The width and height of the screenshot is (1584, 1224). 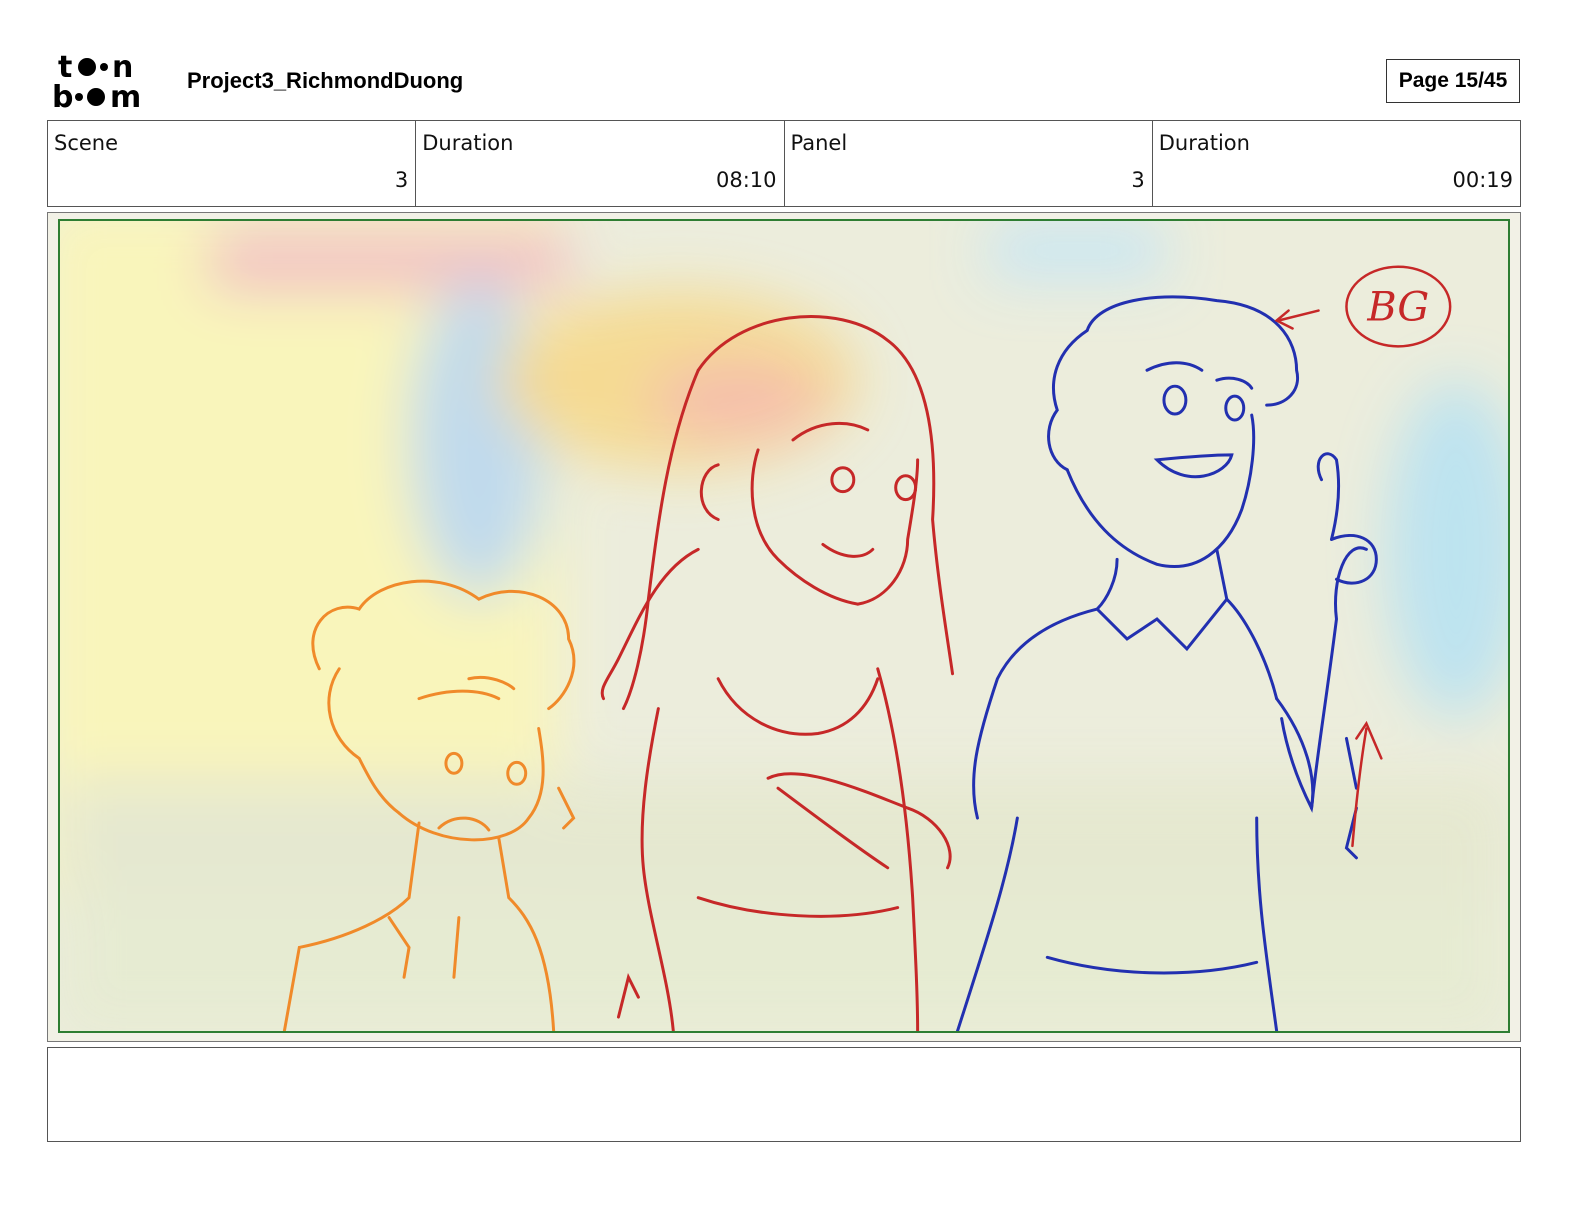 I want to click on caption-box, so click(x=784, y=1094).